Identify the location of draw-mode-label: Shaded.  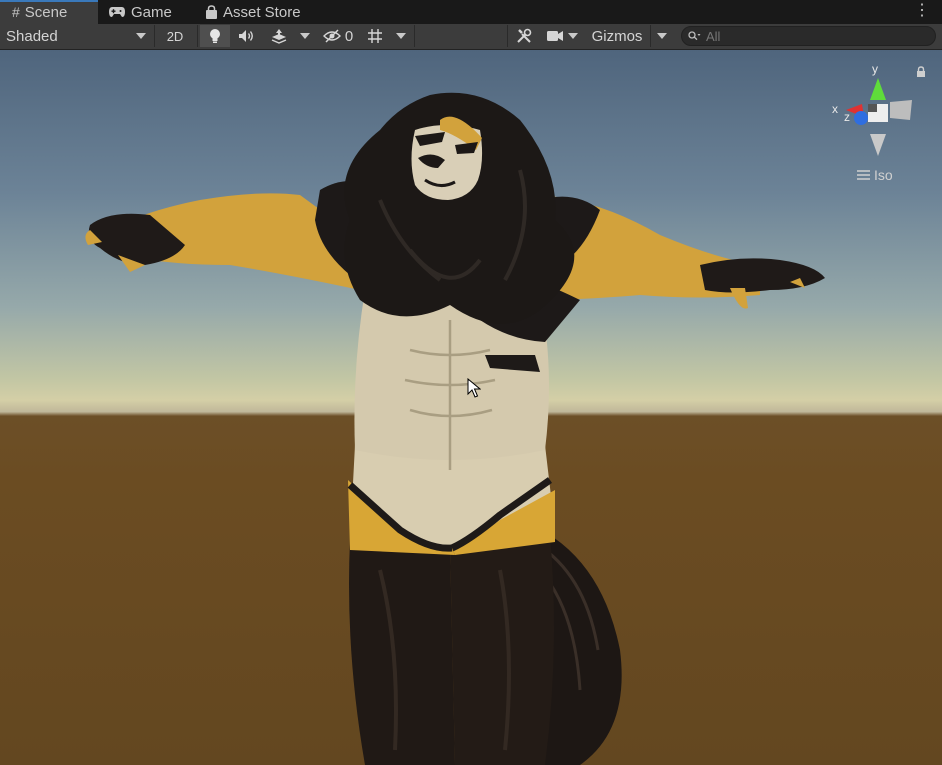
(32, 36).